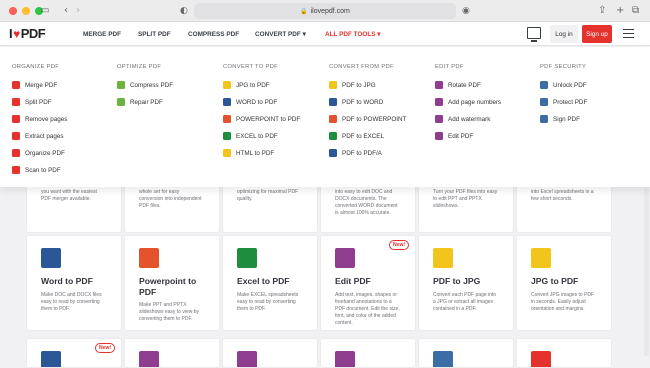  What do you see at coordinates (13, 11) in the screenshot?
I see `close-window-button` at bounding box center [13, 11].